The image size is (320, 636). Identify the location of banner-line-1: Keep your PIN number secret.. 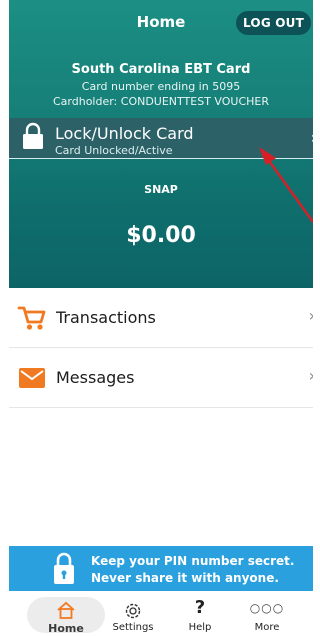
(193, 561).